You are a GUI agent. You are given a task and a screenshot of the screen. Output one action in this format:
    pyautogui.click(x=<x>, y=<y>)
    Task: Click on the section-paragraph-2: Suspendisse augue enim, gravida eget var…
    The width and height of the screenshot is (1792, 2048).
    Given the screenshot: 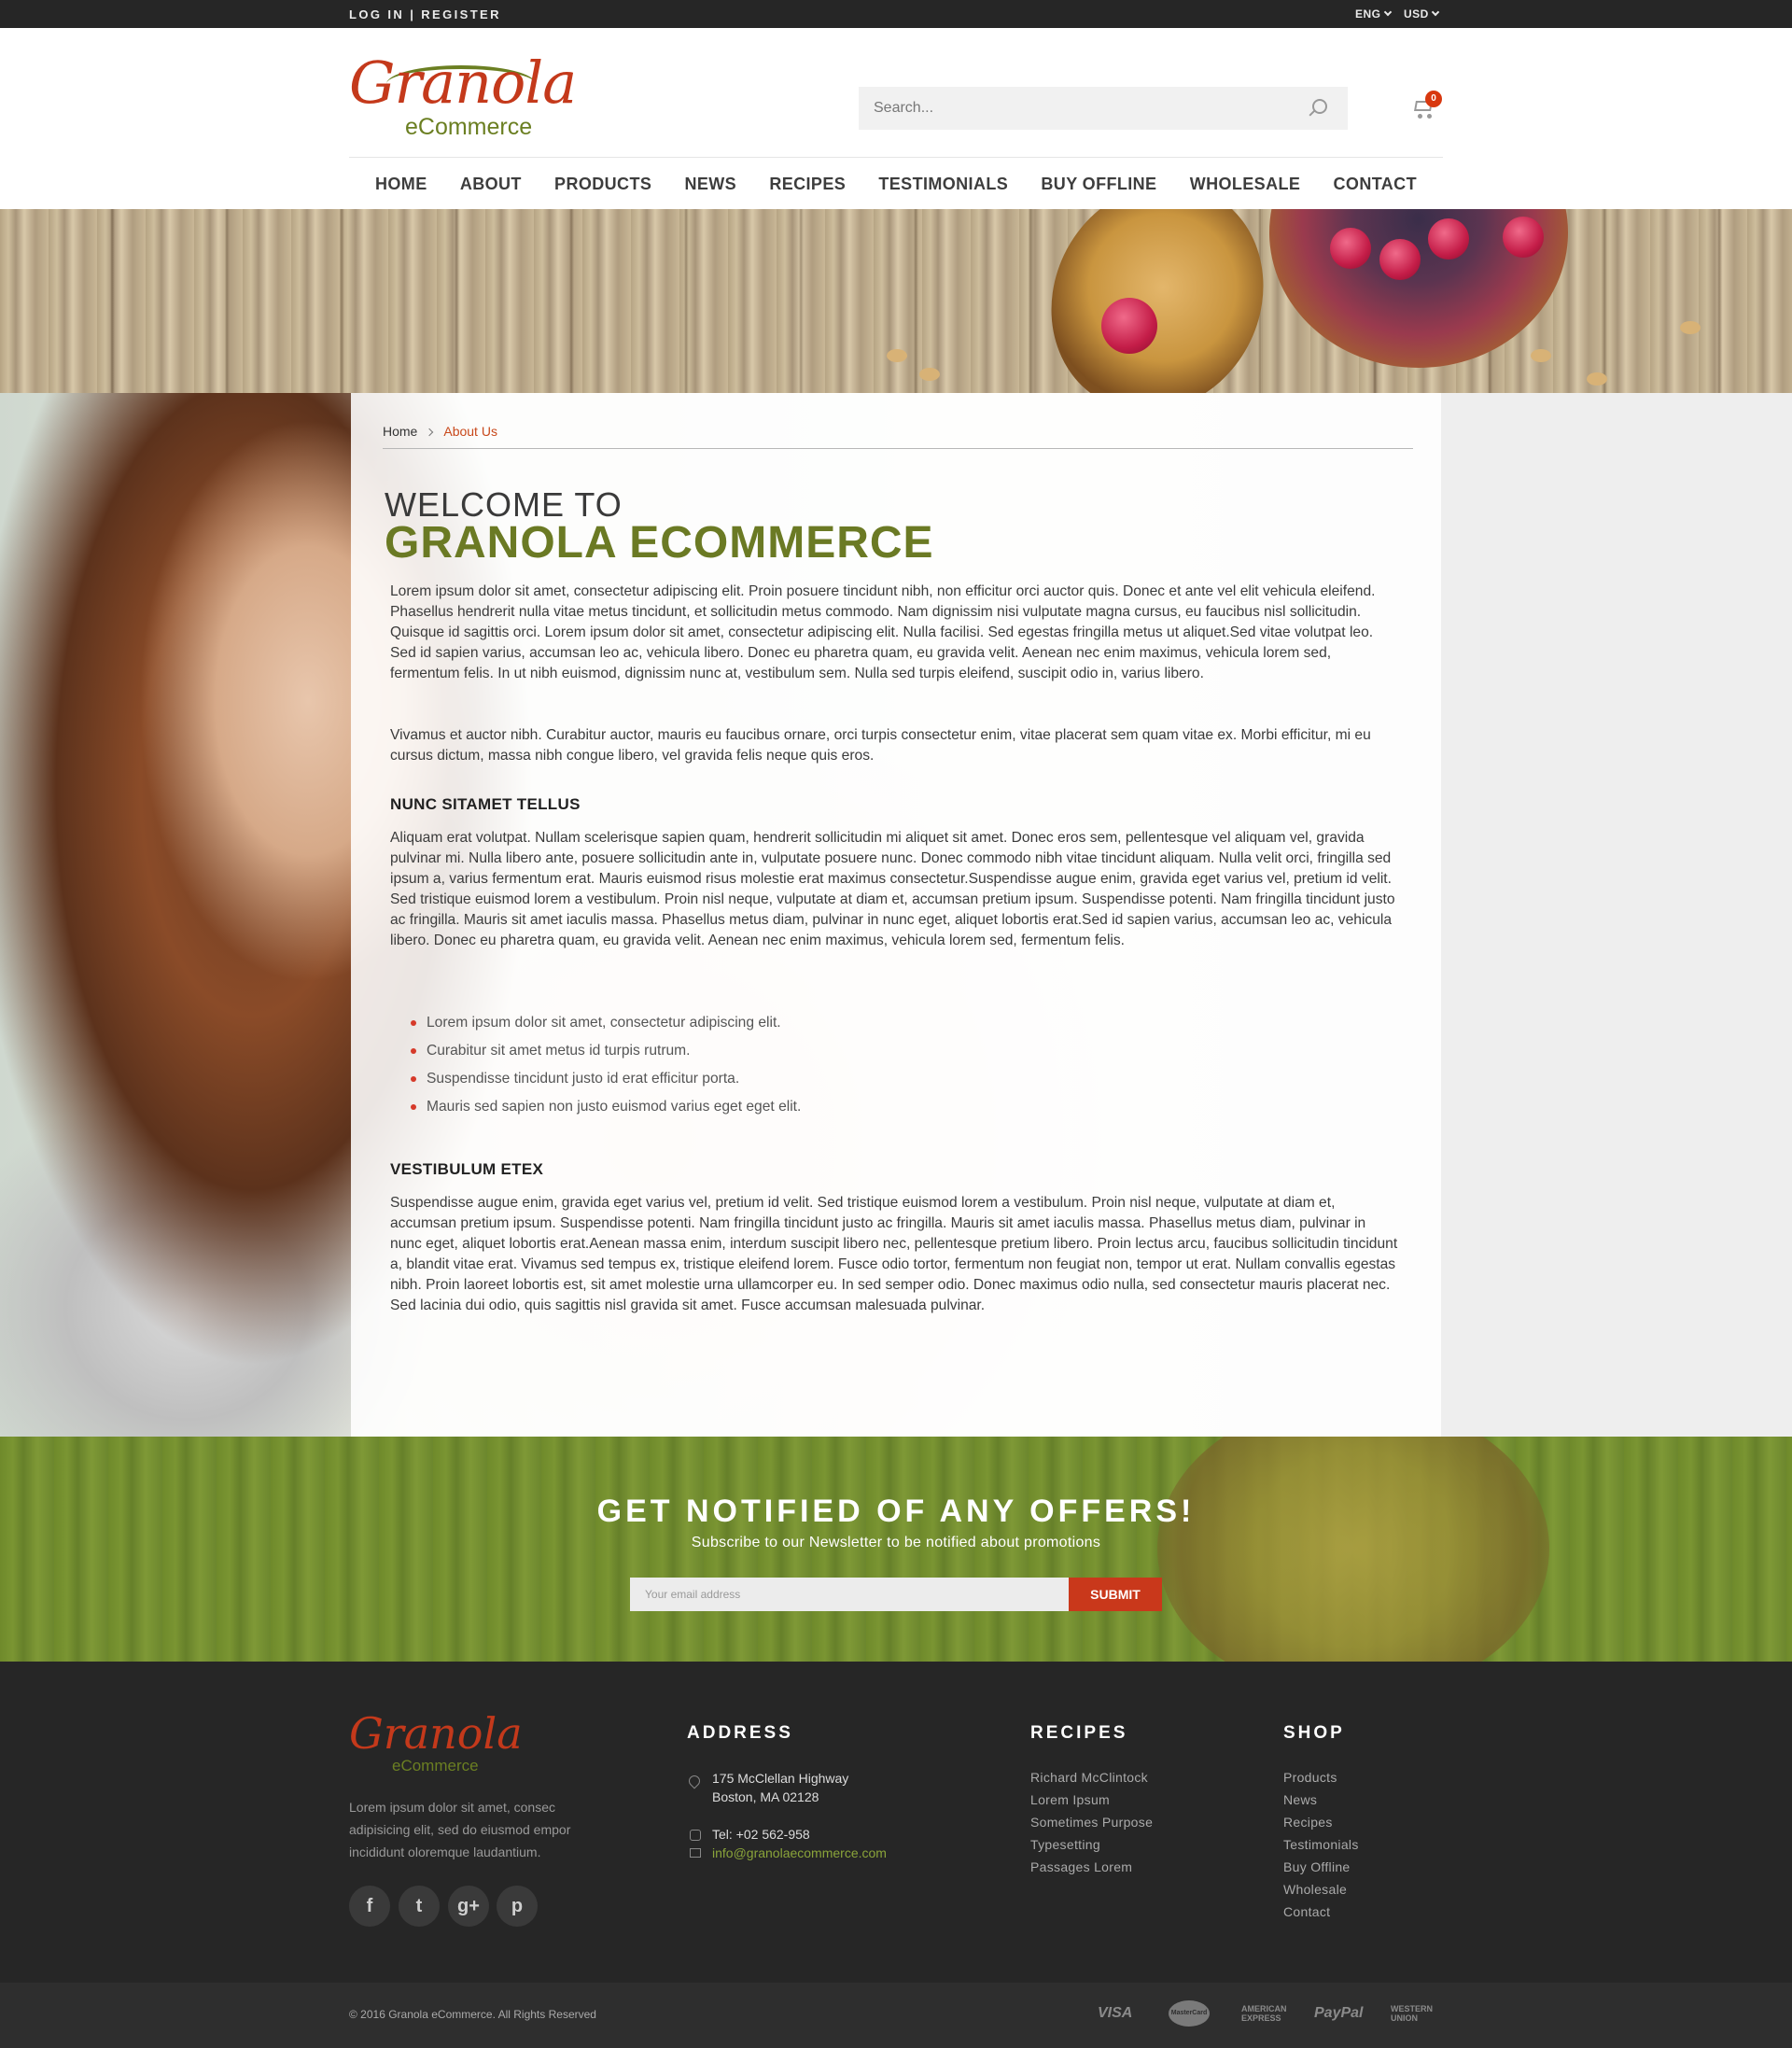 What is the action you would take?
    pyautogui.click(x=894, y=1254)
    